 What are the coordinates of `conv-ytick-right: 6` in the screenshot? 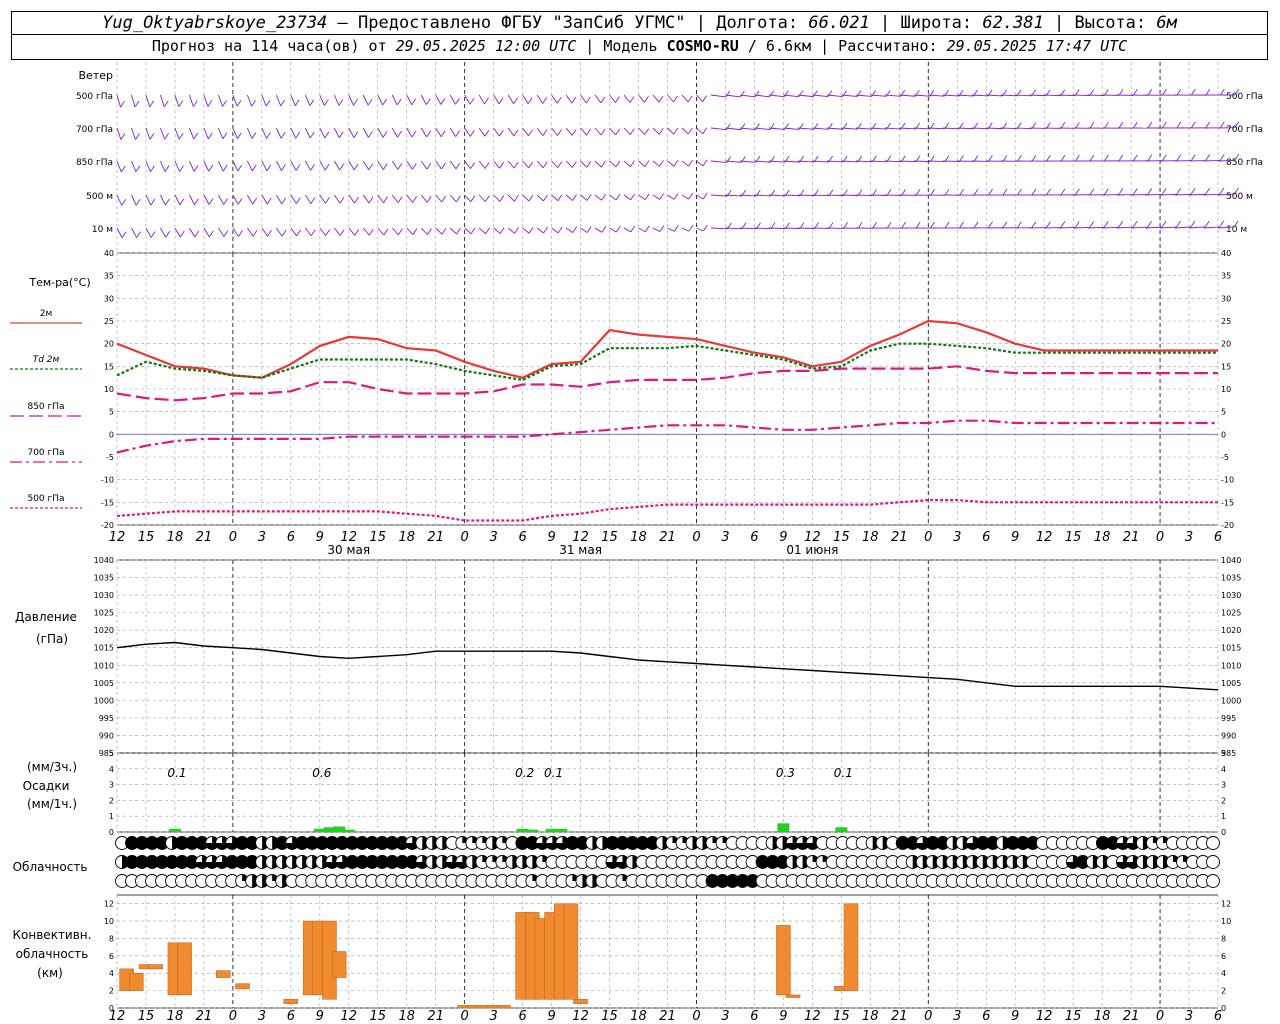 It's located at (1223, 956).